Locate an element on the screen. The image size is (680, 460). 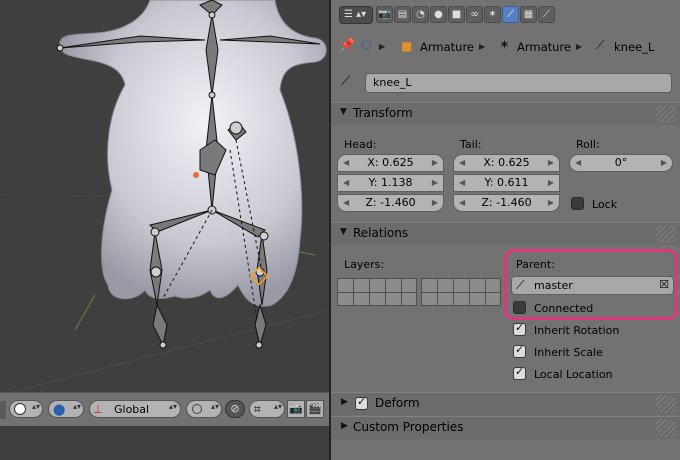
object-icon: ■ is located at coordinates (407, 46).